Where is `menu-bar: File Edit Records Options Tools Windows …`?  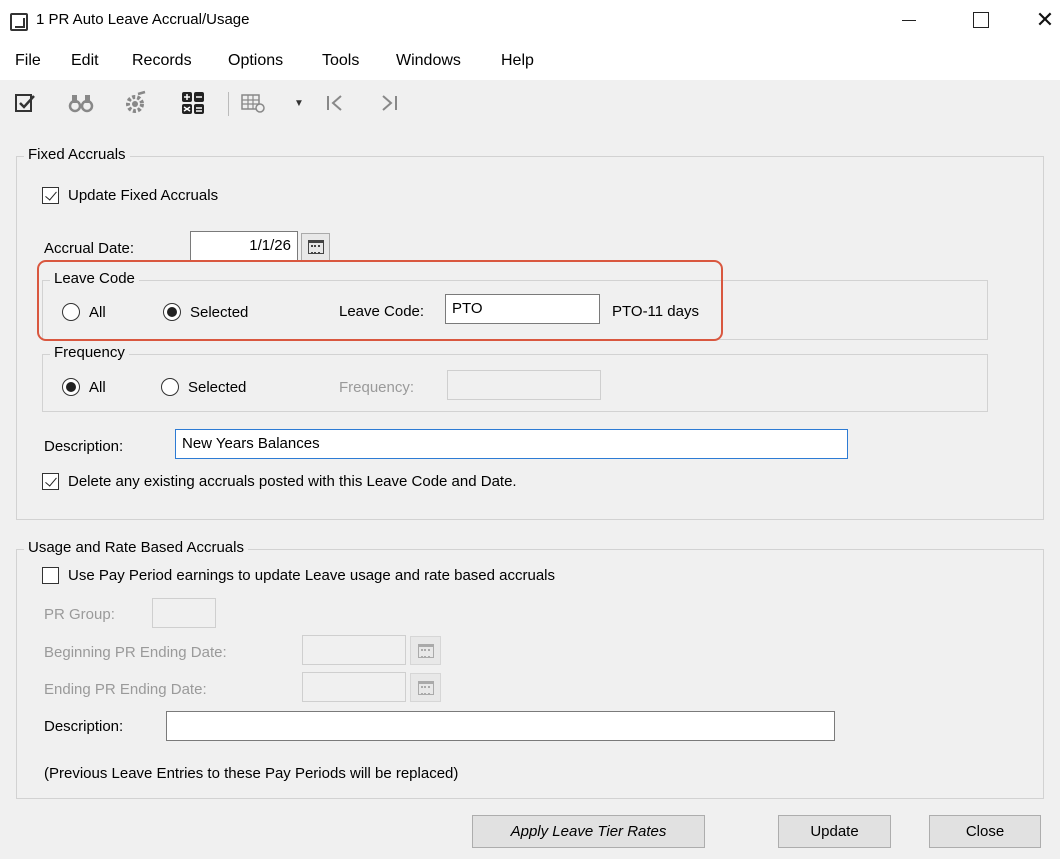 menu-bar: File Edit Records Options Tools Windows … is located at coordinates (530, 61).